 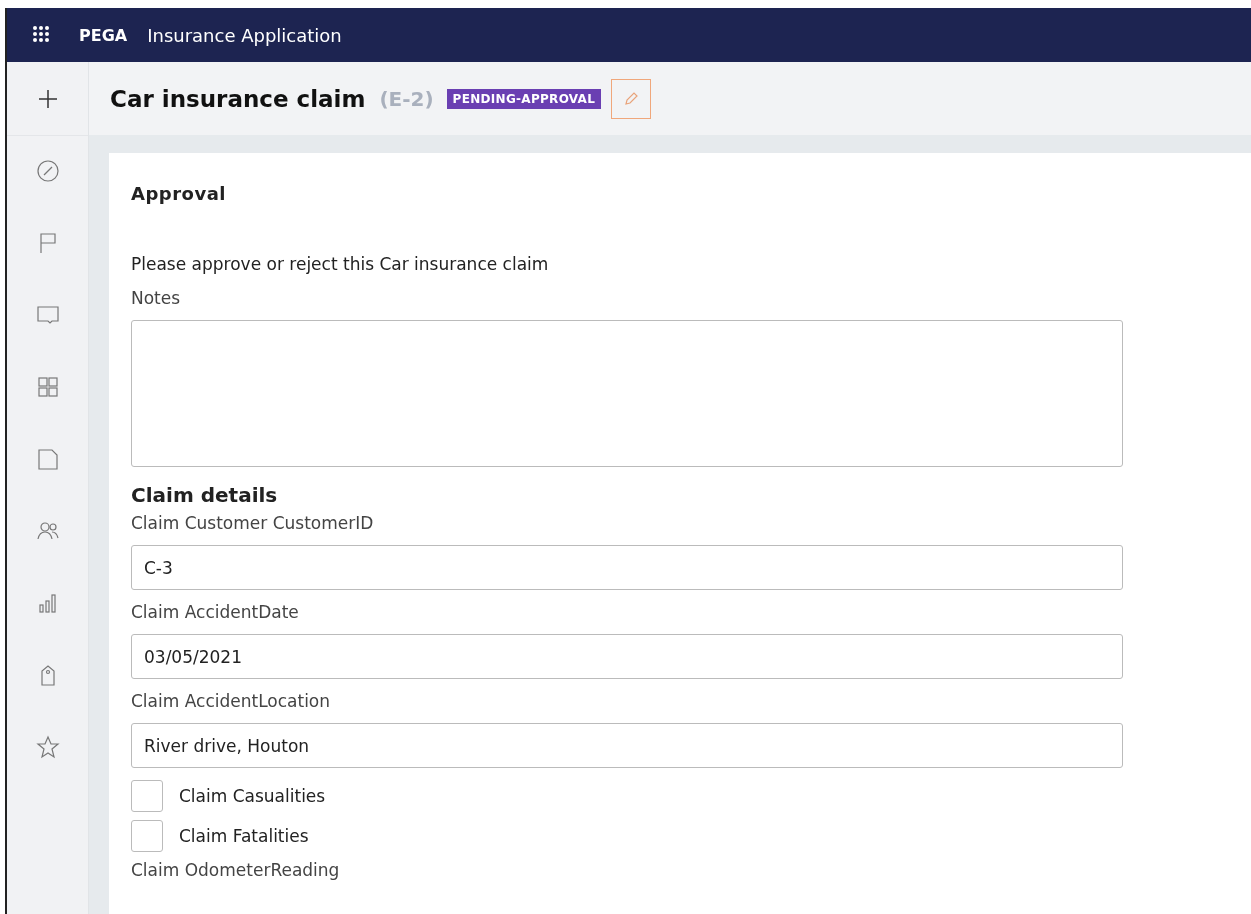 I want to click on section-heading: Claim details, so click(x=204, y=495).